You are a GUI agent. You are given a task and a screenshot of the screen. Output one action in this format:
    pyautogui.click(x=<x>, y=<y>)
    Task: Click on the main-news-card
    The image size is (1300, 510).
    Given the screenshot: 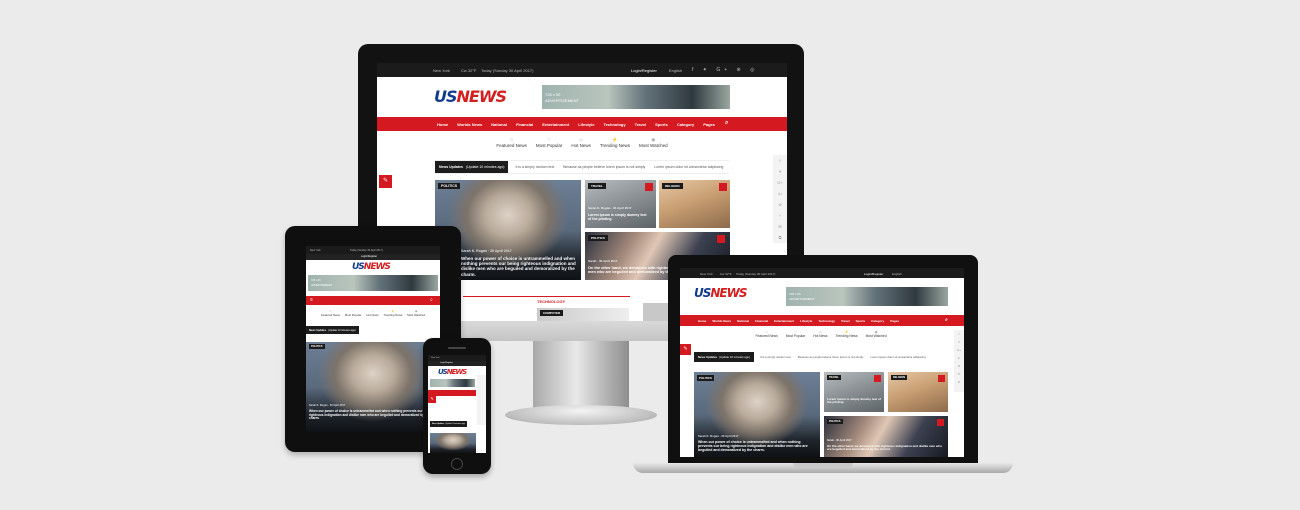 What is the action you would take?
    pyautogui.click(x=453, y=443)
    